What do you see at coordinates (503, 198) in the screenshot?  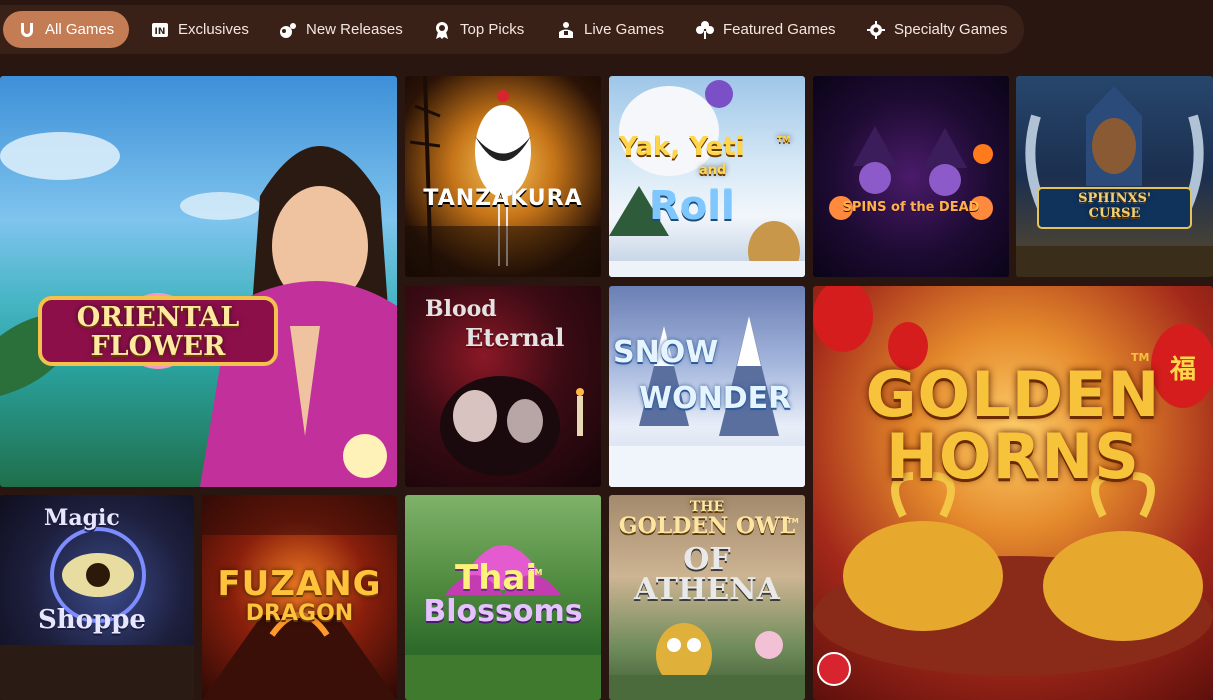 I see `game-title: TANZAKURA` at bounding box center [503, 198].